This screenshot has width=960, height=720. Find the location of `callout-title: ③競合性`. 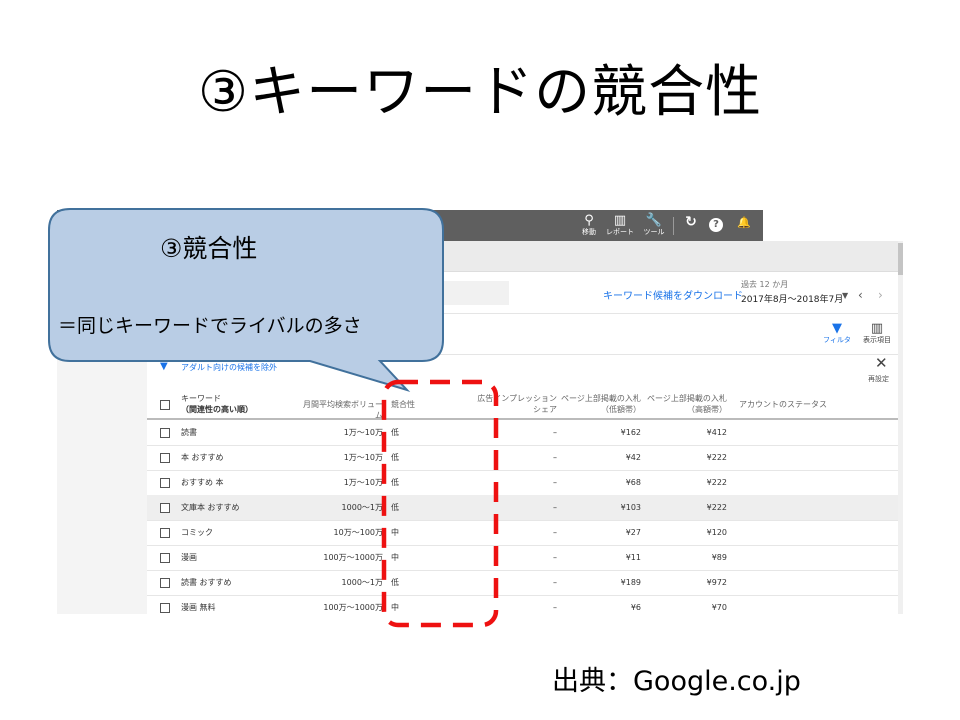

callout-title: ③競合性 is located at coordinates (209, 248).